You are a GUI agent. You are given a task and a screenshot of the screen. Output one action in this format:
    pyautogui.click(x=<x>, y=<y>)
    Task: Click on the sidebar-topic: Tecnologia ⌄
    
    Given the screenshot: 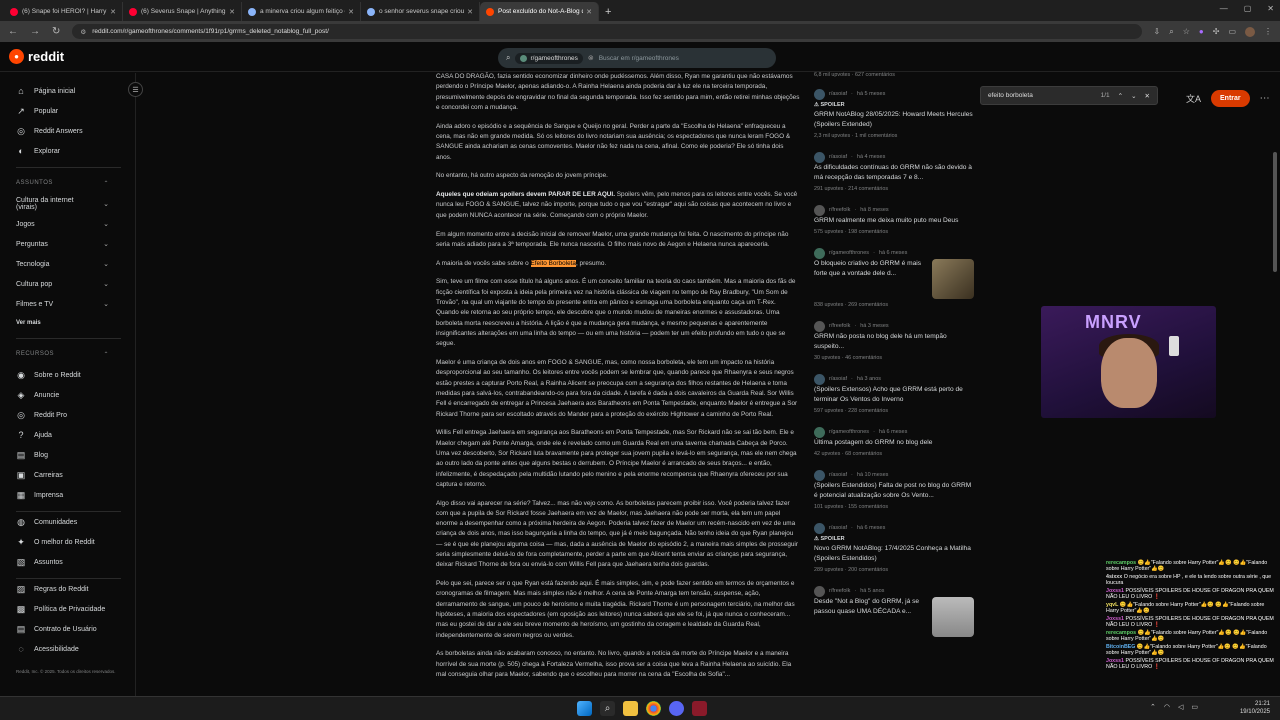 What is the action you would take?
    pyautogui.click(x=75, y=264)
    